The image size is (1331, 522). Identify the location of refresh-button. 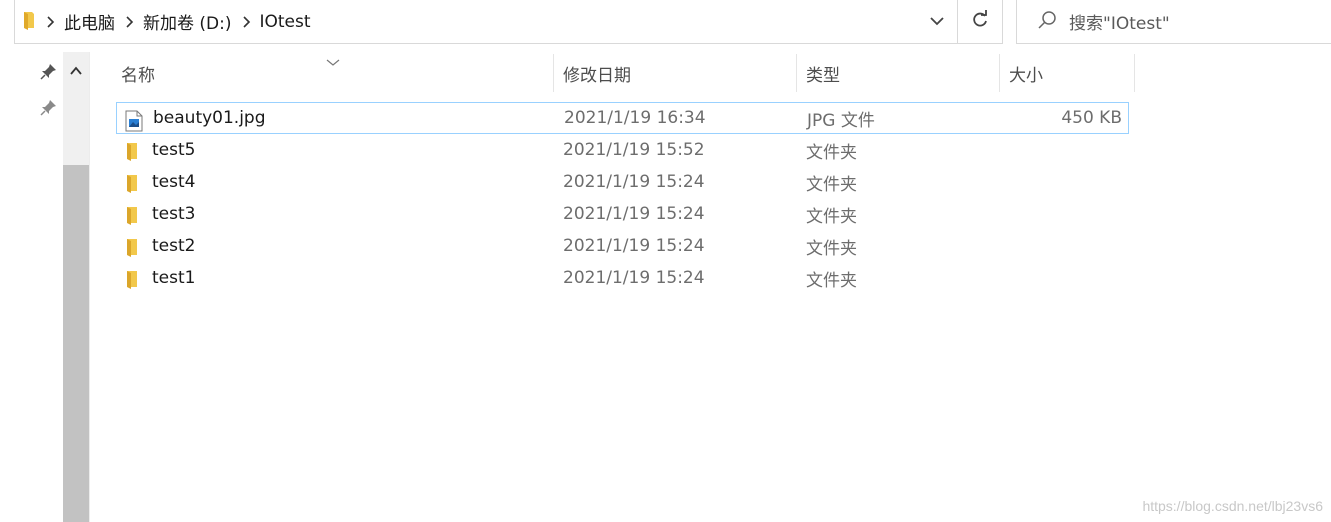
(980, 22).